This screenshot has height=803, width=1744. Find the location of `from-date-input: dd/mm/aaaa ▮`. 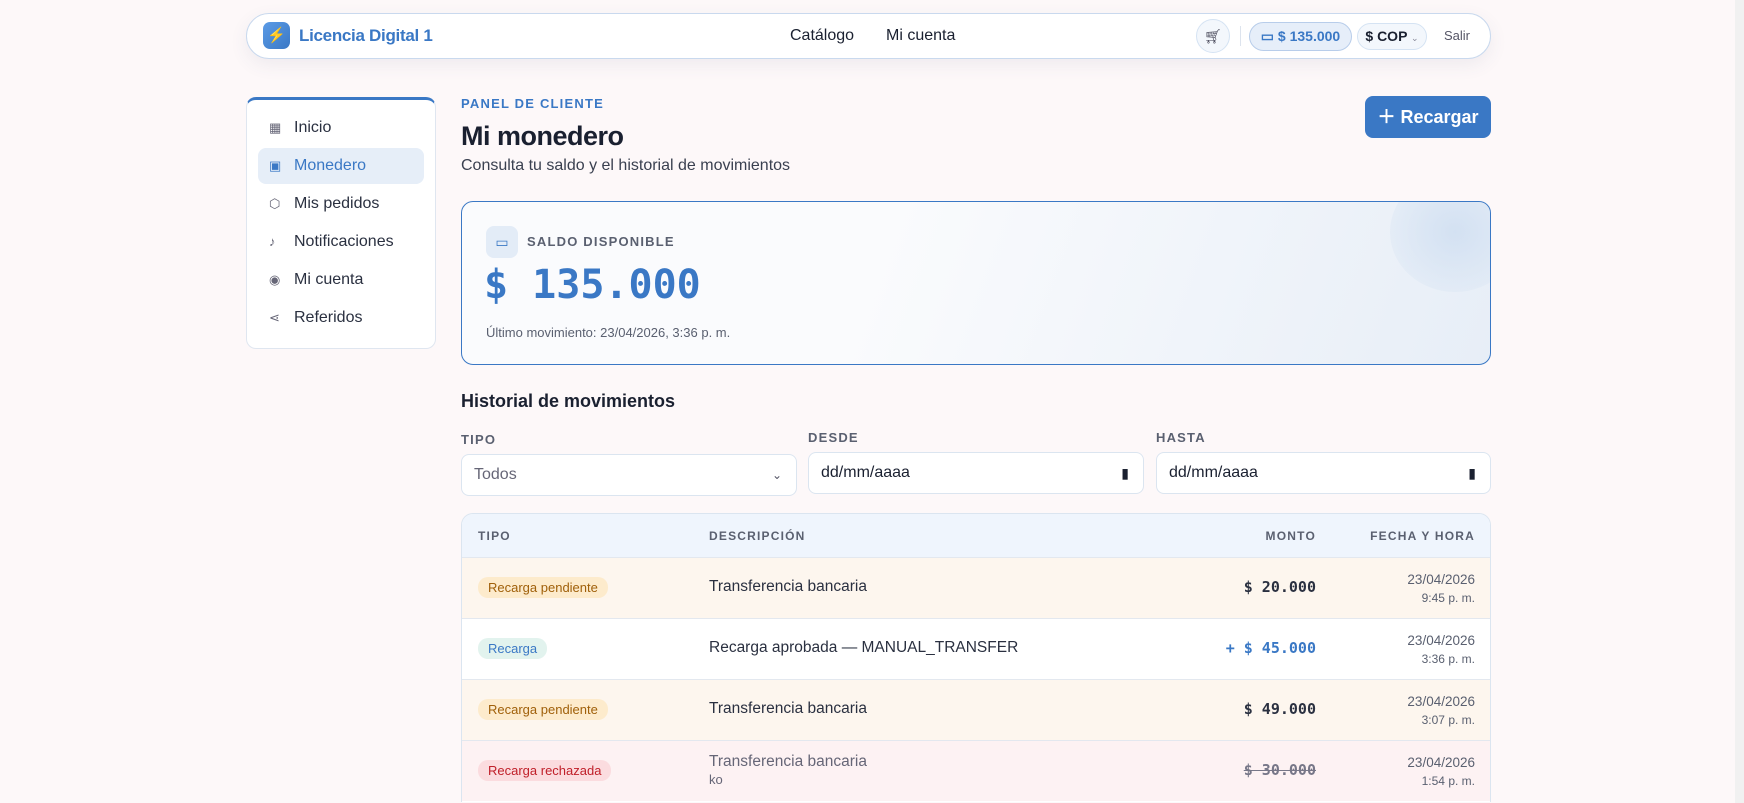

from-date-input: dd/mm/aaaa ▮ is located at coordinates (976, 473).